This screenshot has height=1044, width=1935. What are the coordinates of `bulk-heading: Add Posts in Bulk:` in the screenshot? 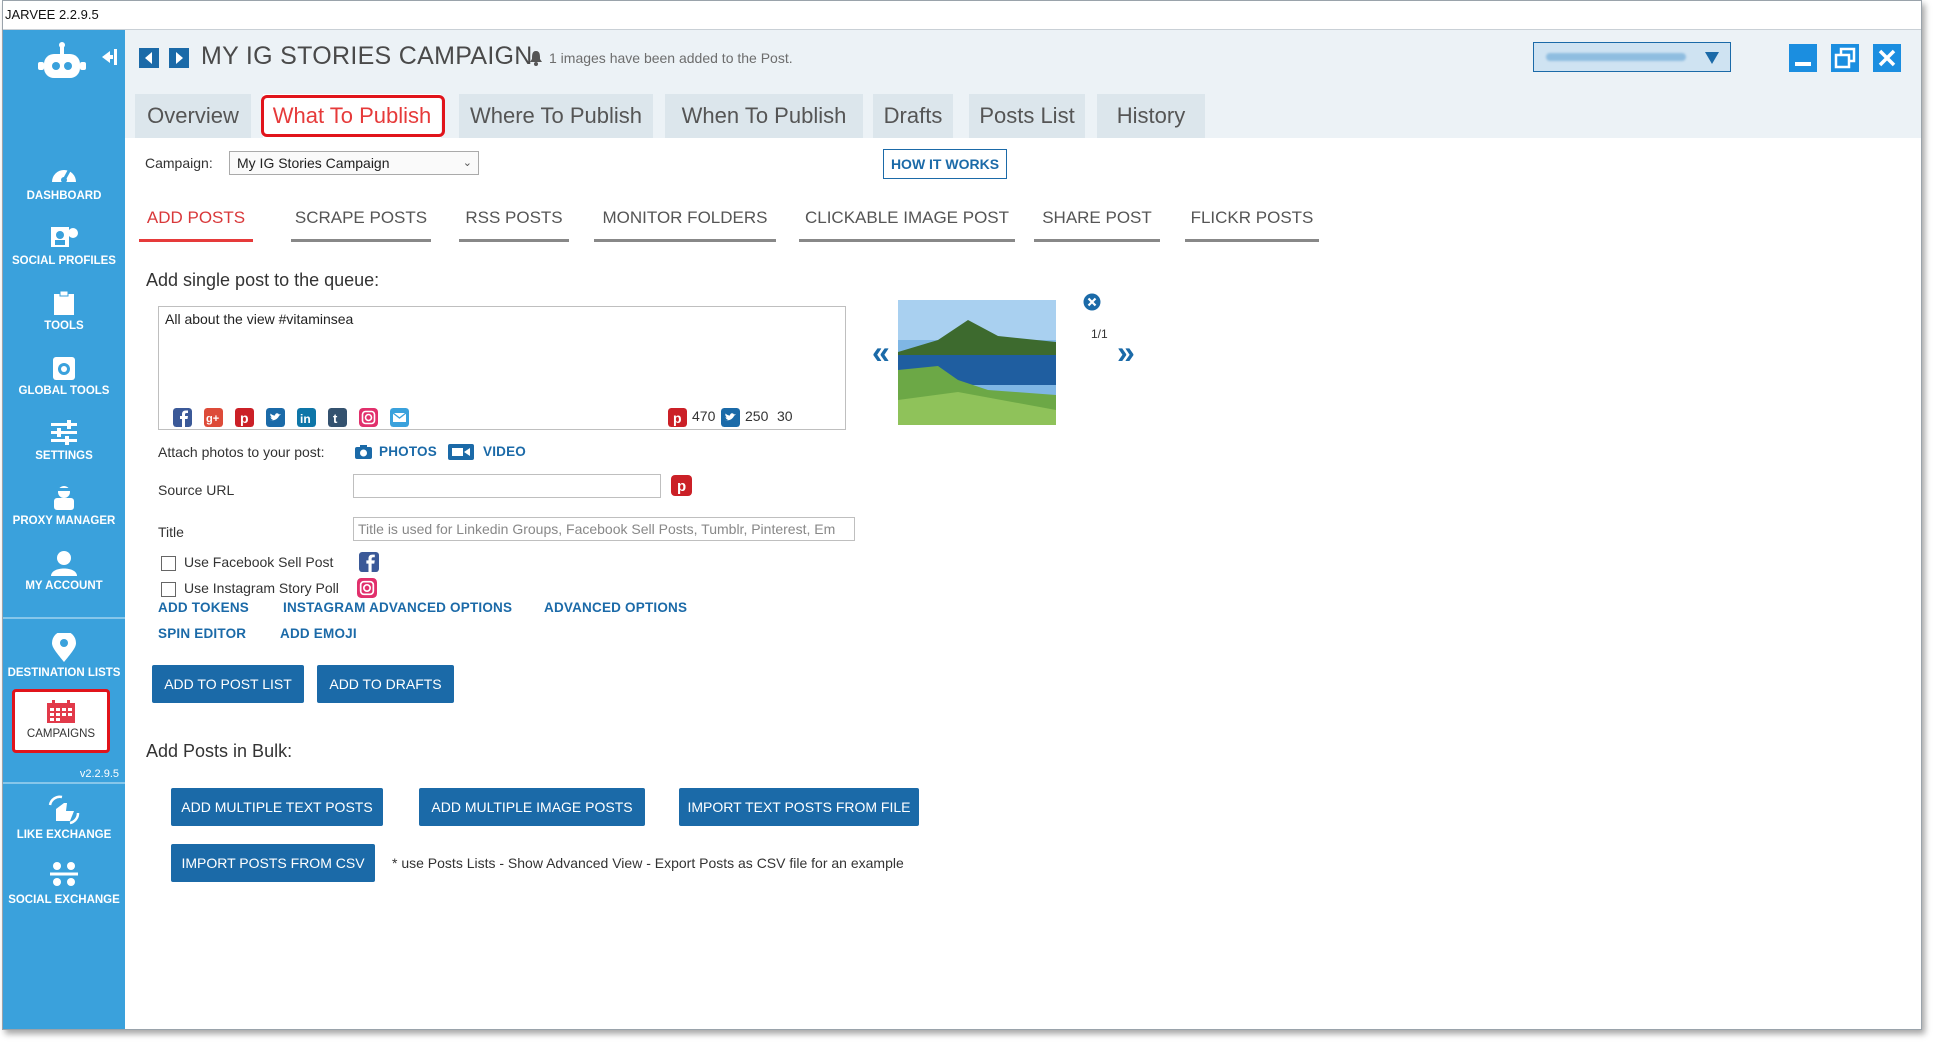 It's located at (219, 751).